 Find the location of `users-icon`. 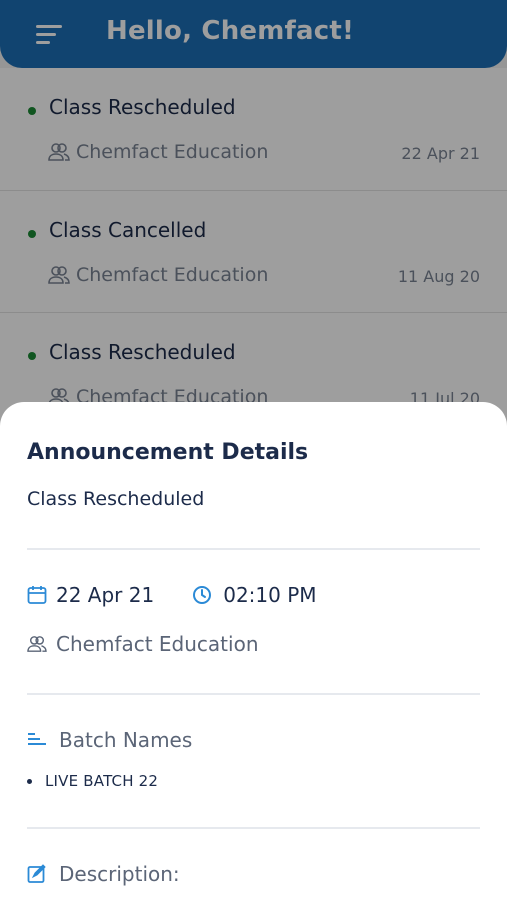

users-icon is located at coordinates (37, 644).